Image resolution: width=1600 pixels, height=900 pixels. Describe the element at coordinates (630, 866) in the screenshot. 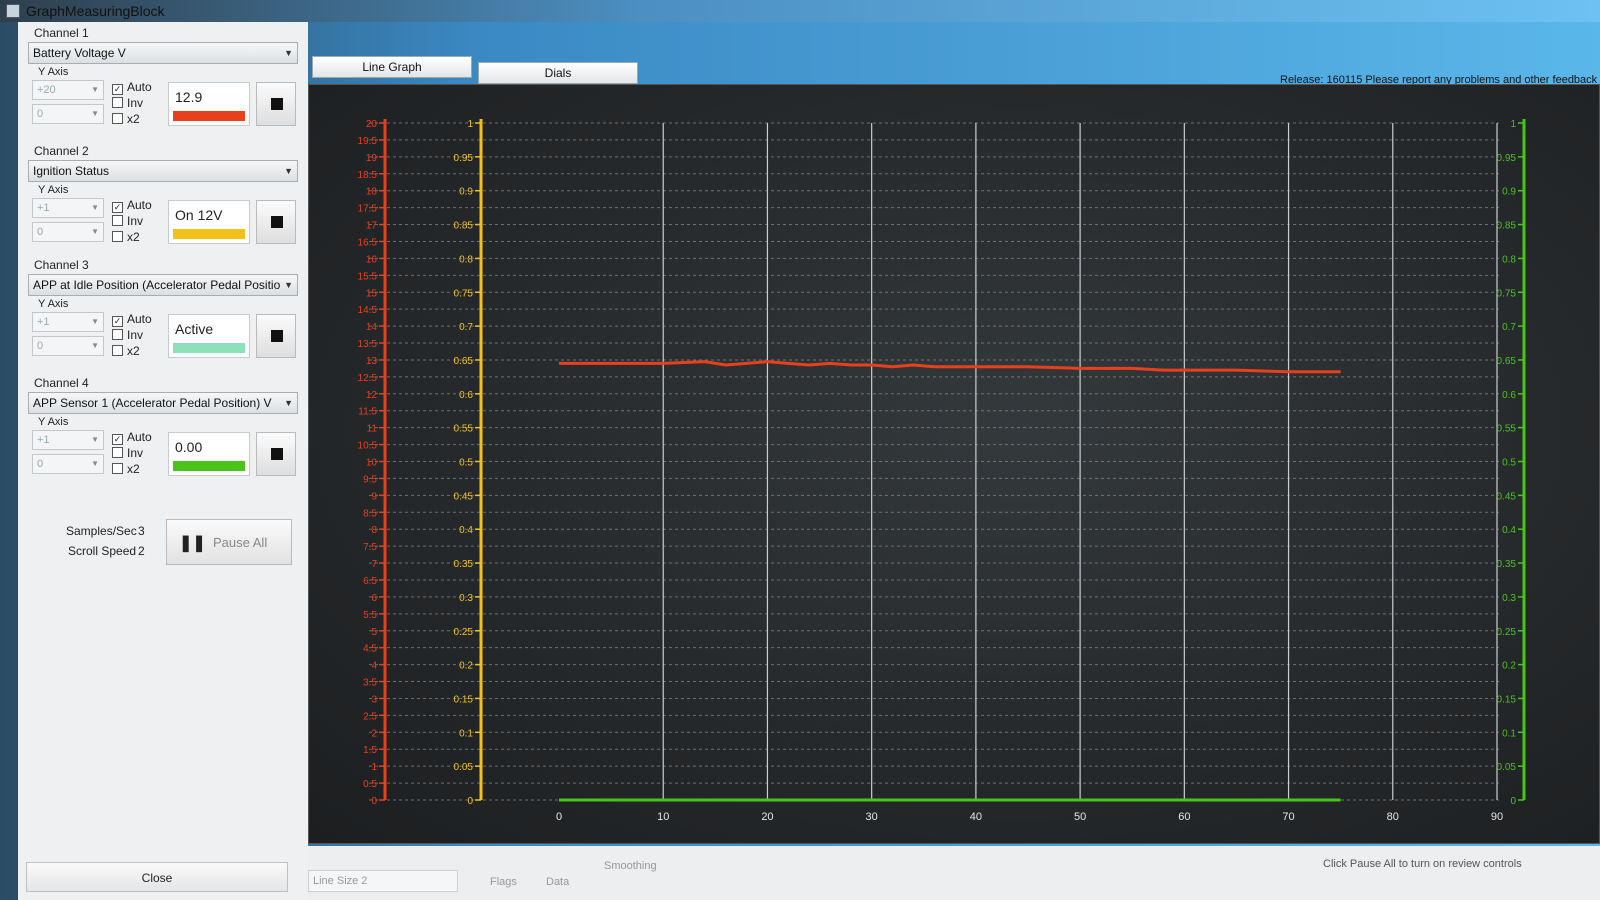

I see `smoothing-checkbox: Smoothing` at that location.